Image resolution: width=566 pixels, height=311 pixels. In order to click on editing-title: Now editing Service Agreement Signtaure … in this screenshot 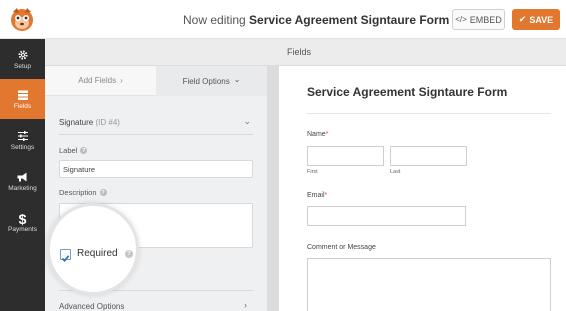, I will do `click(316, 20)`.